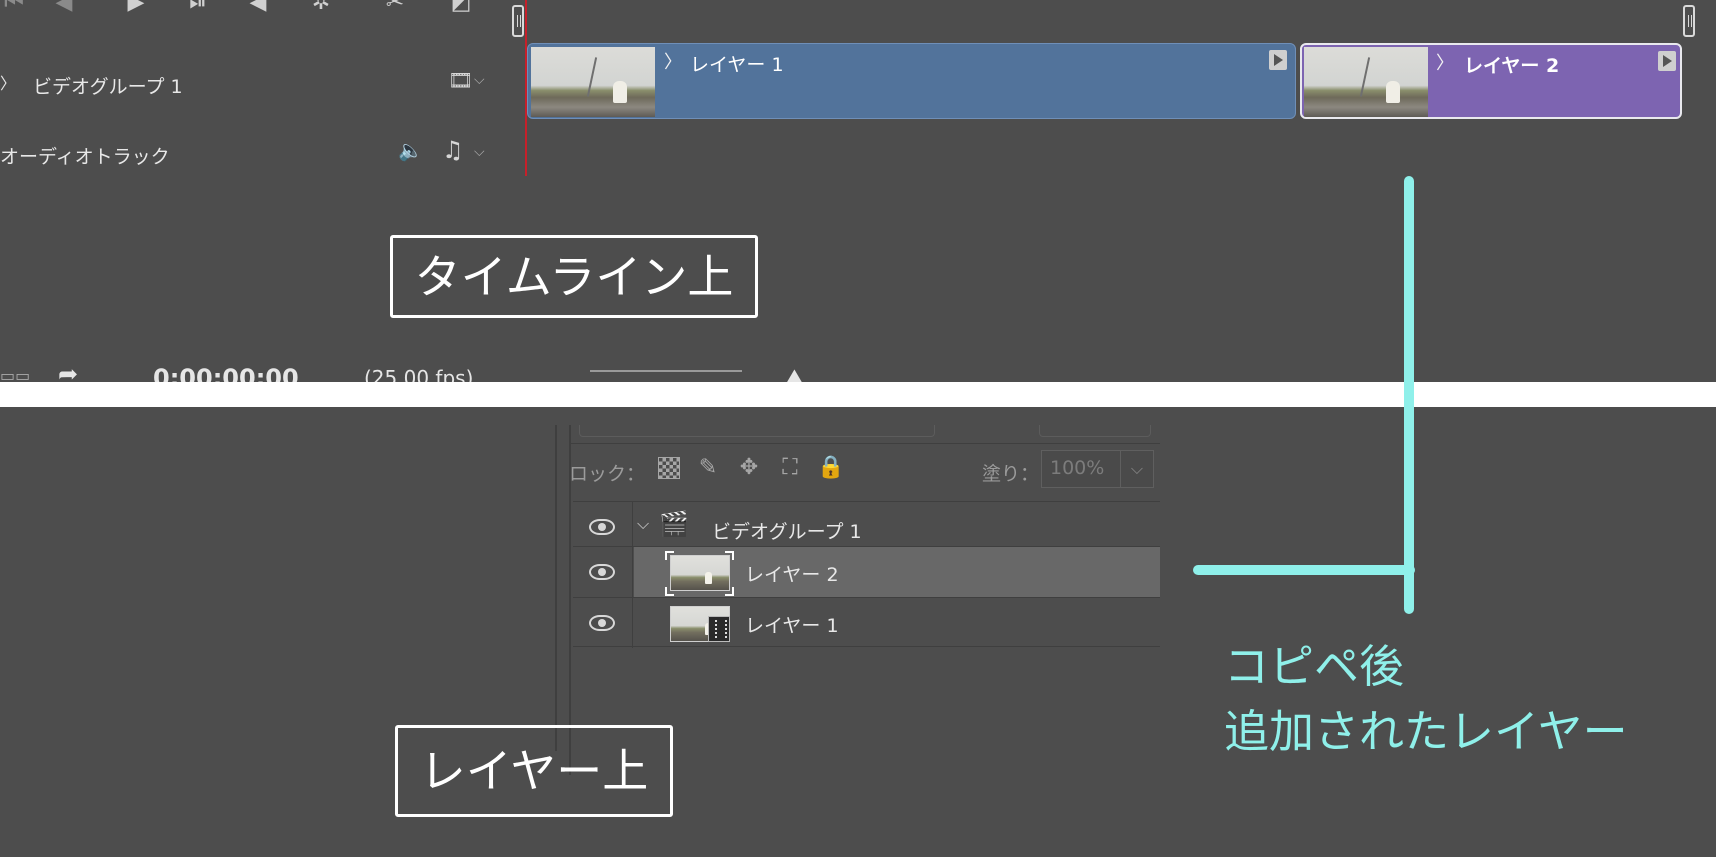 Image resolution: width=1716 pixels, height=857 pixels. What do you see at coordinates (68, 371) in the screenshot?
I see `export-icon: ➦` at bounding box center [68, 371].